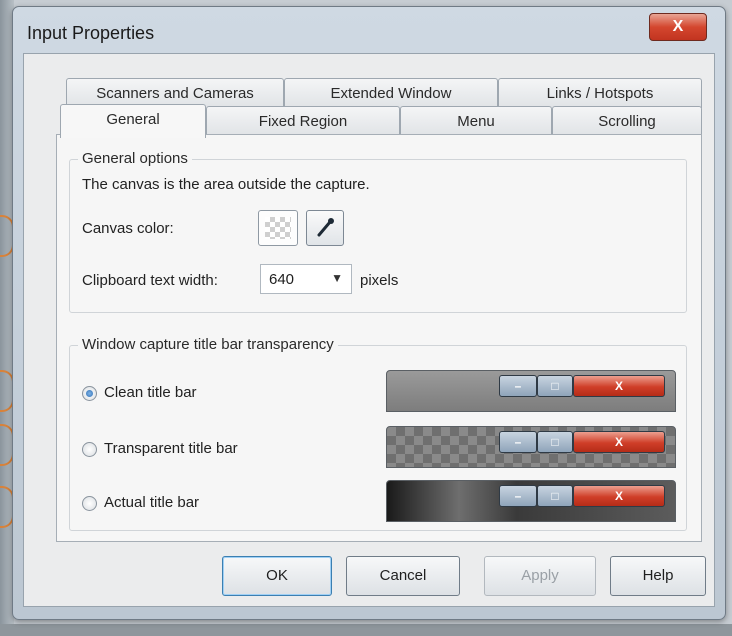  I want to click on window-title: Input Properties, so click(91, 33).